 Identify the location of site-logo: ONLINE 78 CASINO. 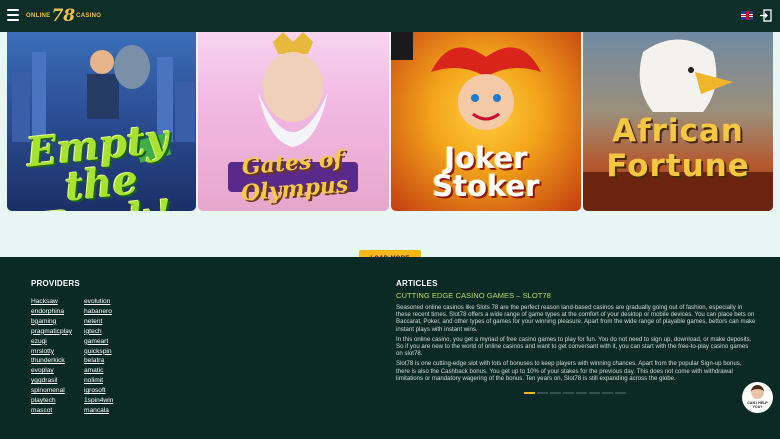
(64, 16).